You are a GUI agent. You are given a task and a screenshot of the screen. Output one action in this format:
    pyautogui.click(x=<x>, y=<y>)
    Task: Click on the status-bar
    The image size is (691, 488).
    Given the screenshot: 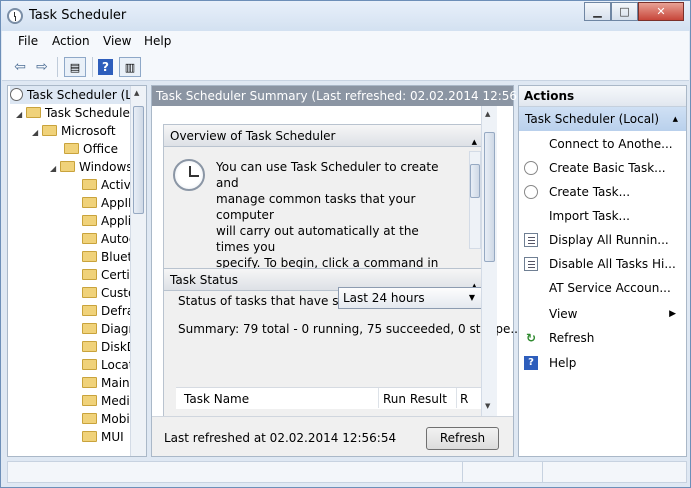 What is the action you would take?
    pyautogui.click(x=347, y=472)
    